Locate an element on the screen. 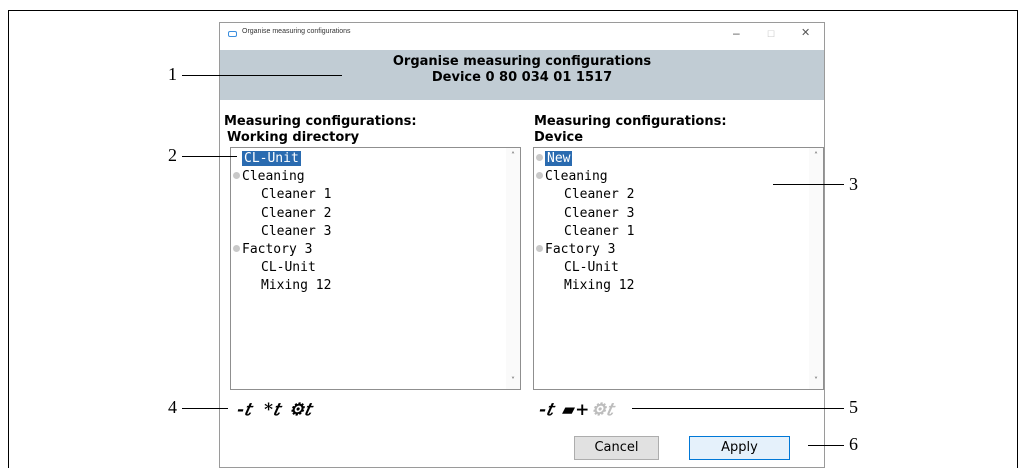 The image size is (1028, 468). callout-number: 3 is located at coordinates (853, 184).